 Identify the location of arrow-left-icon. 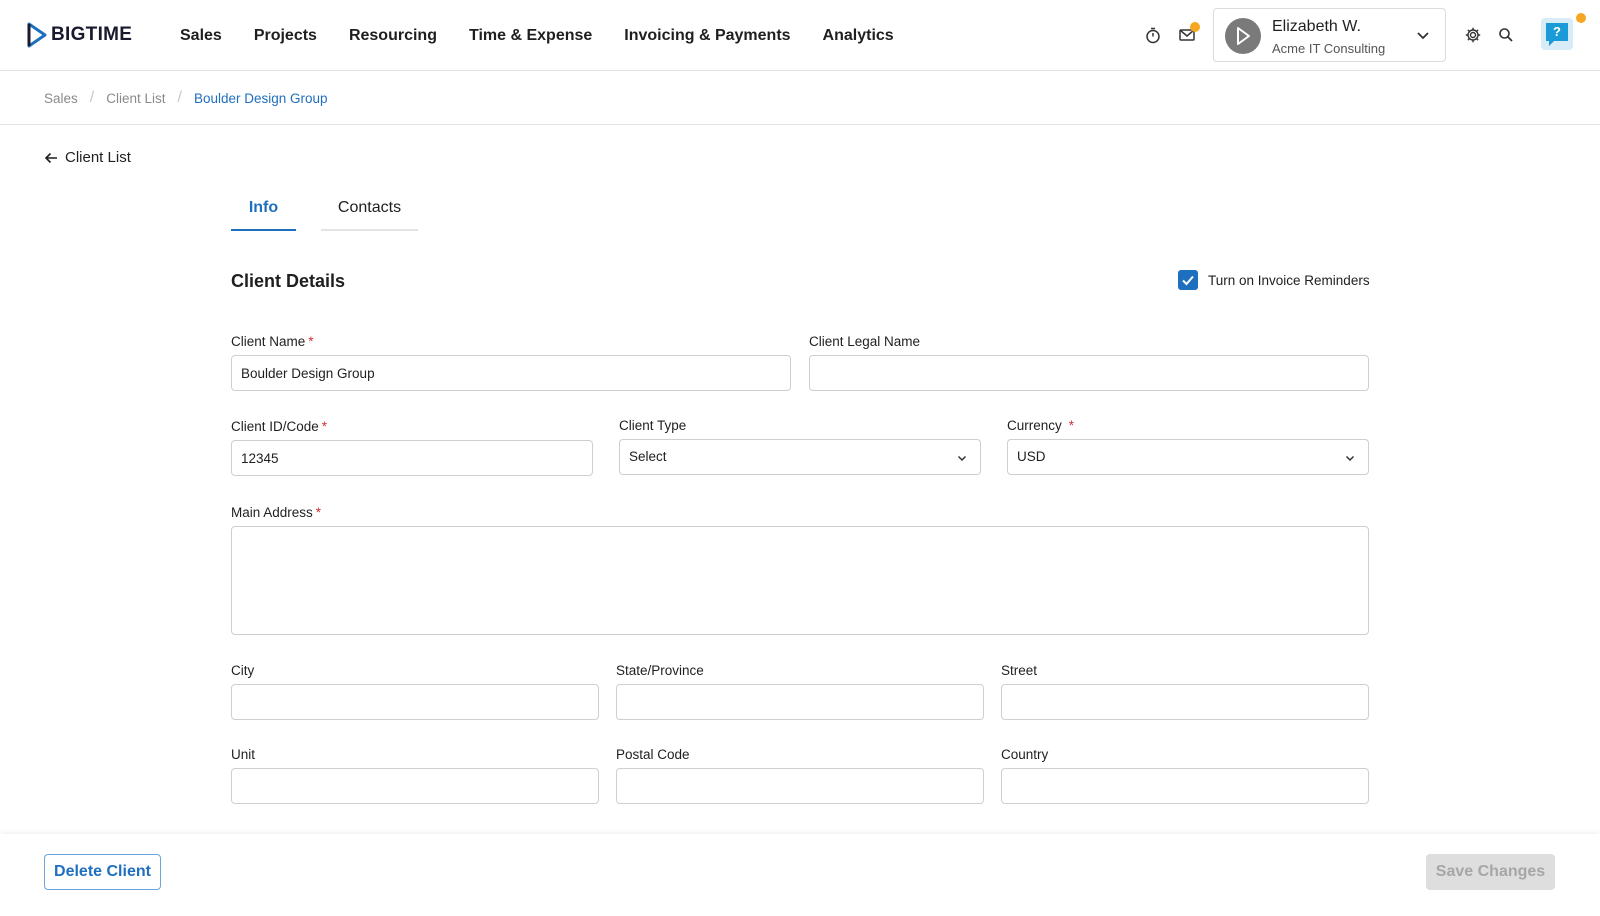
(50, 157).